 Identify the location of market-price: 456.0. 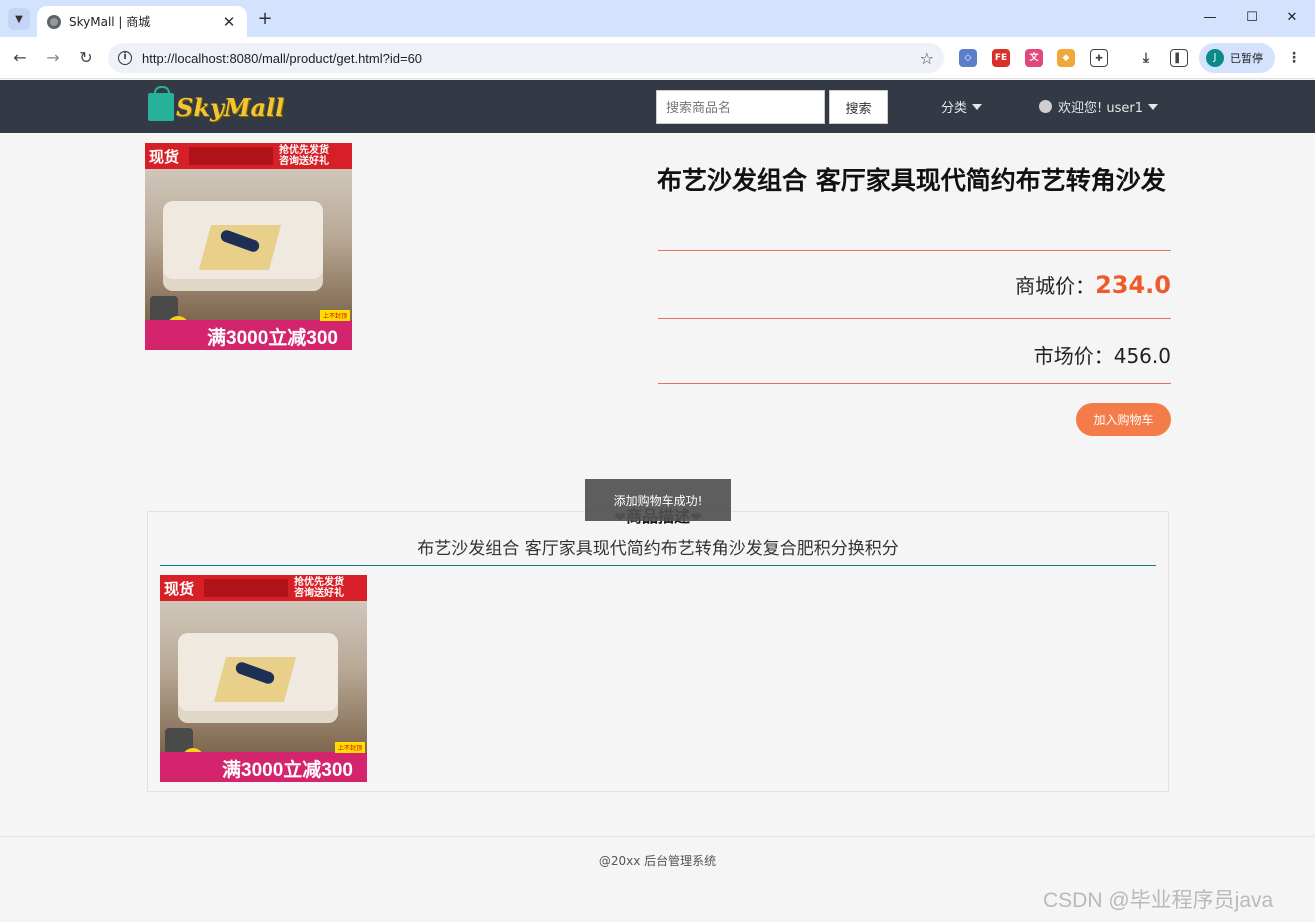
(1142, 356).